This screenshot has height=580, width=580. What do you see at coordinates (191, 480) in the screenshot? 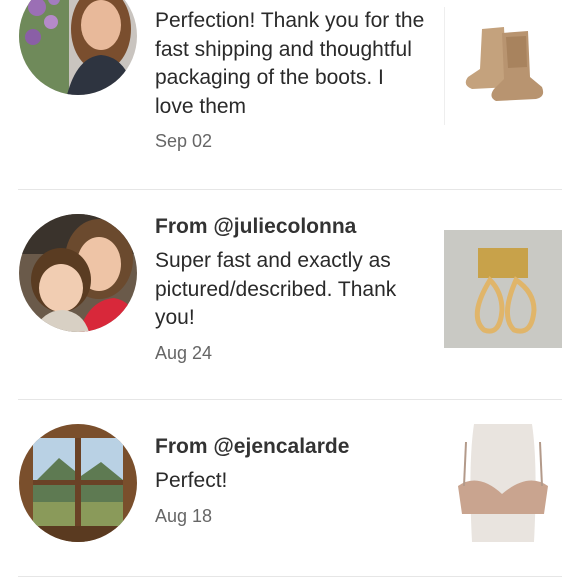
I see `review-message: Perfect!` at bounding box center [191, 480].